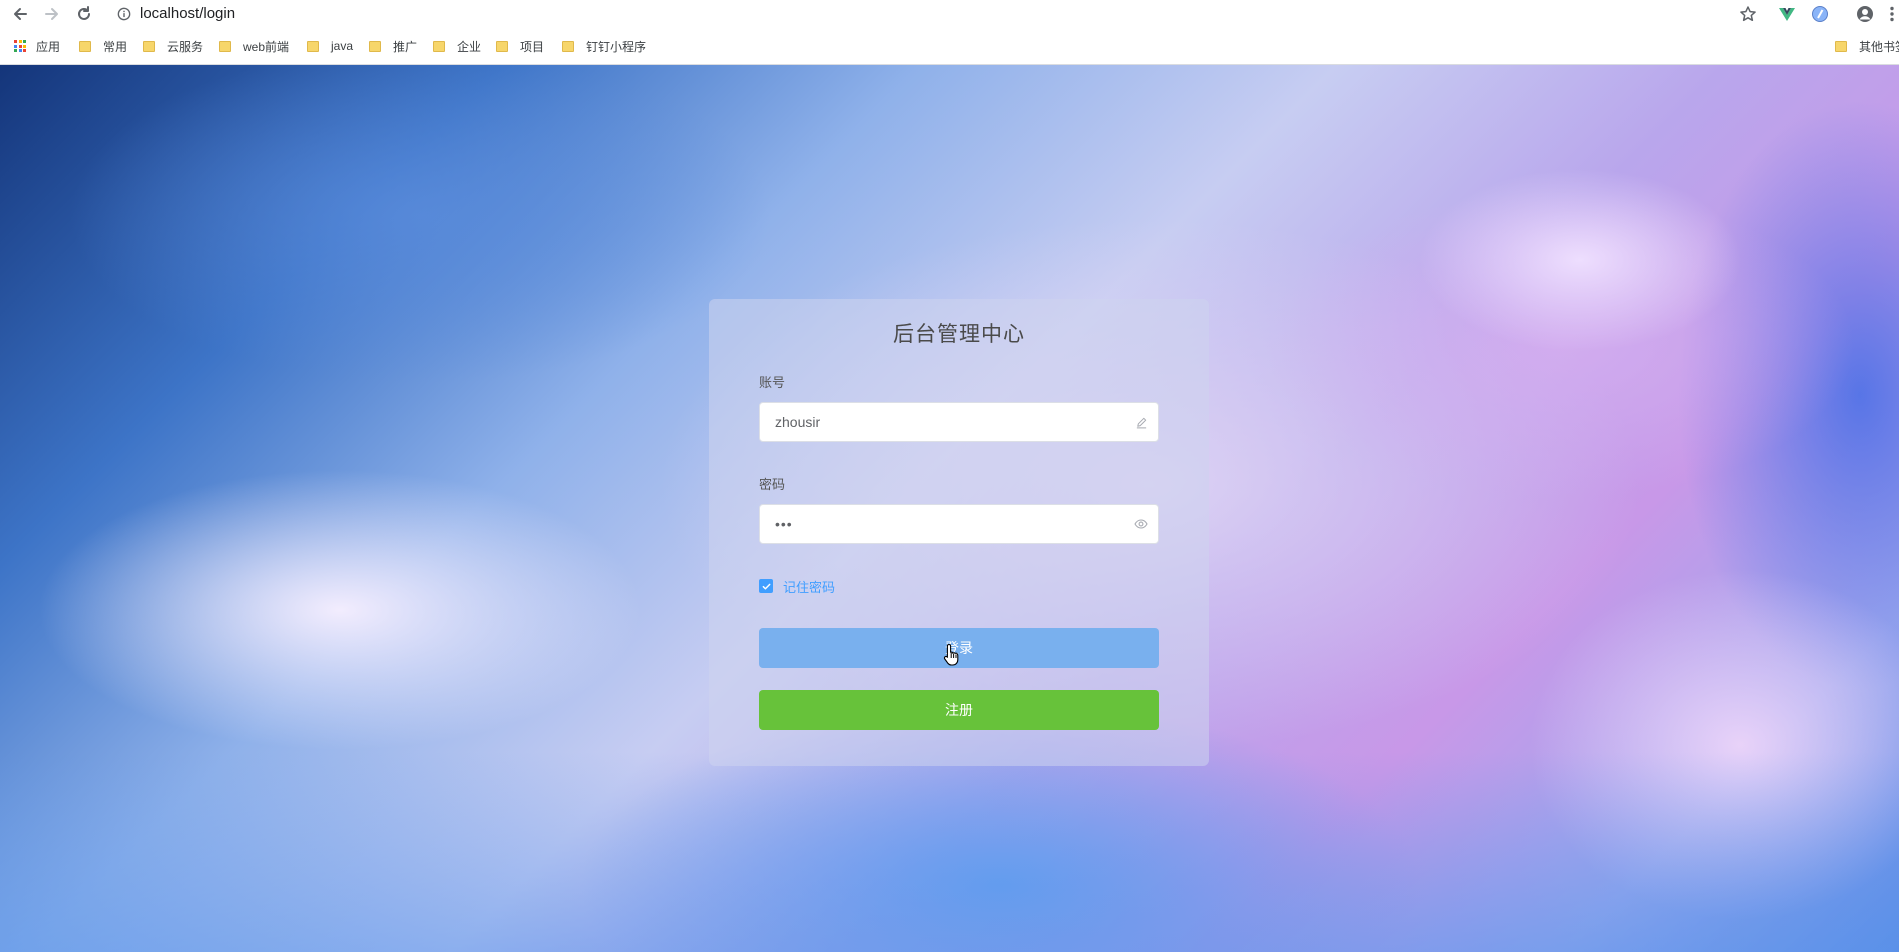 The height and width of the screenshot is (952, 1899). I want to click on info-icon, so click(124, 14).